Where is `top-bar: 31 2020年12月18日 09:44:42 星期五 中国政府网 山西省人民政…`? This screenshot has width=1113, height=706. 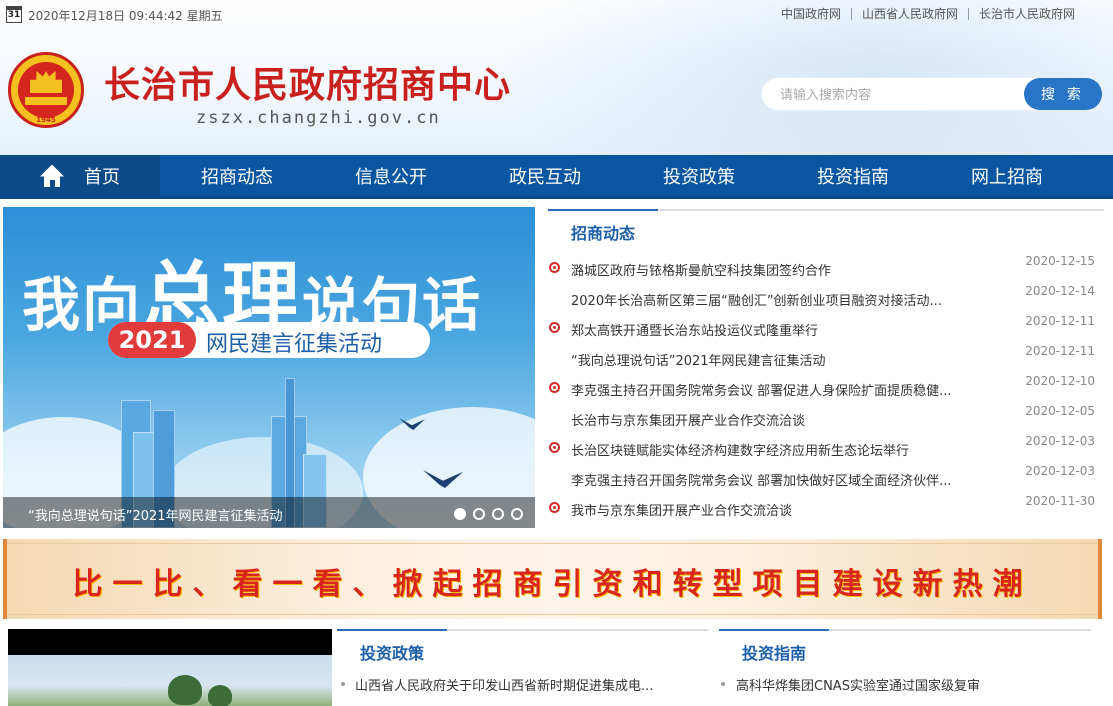 top-bar: 31 2020年12月18日 09:44:42 星期五 中国政府网 山西省人民政… is located at coordinates (556, 15).